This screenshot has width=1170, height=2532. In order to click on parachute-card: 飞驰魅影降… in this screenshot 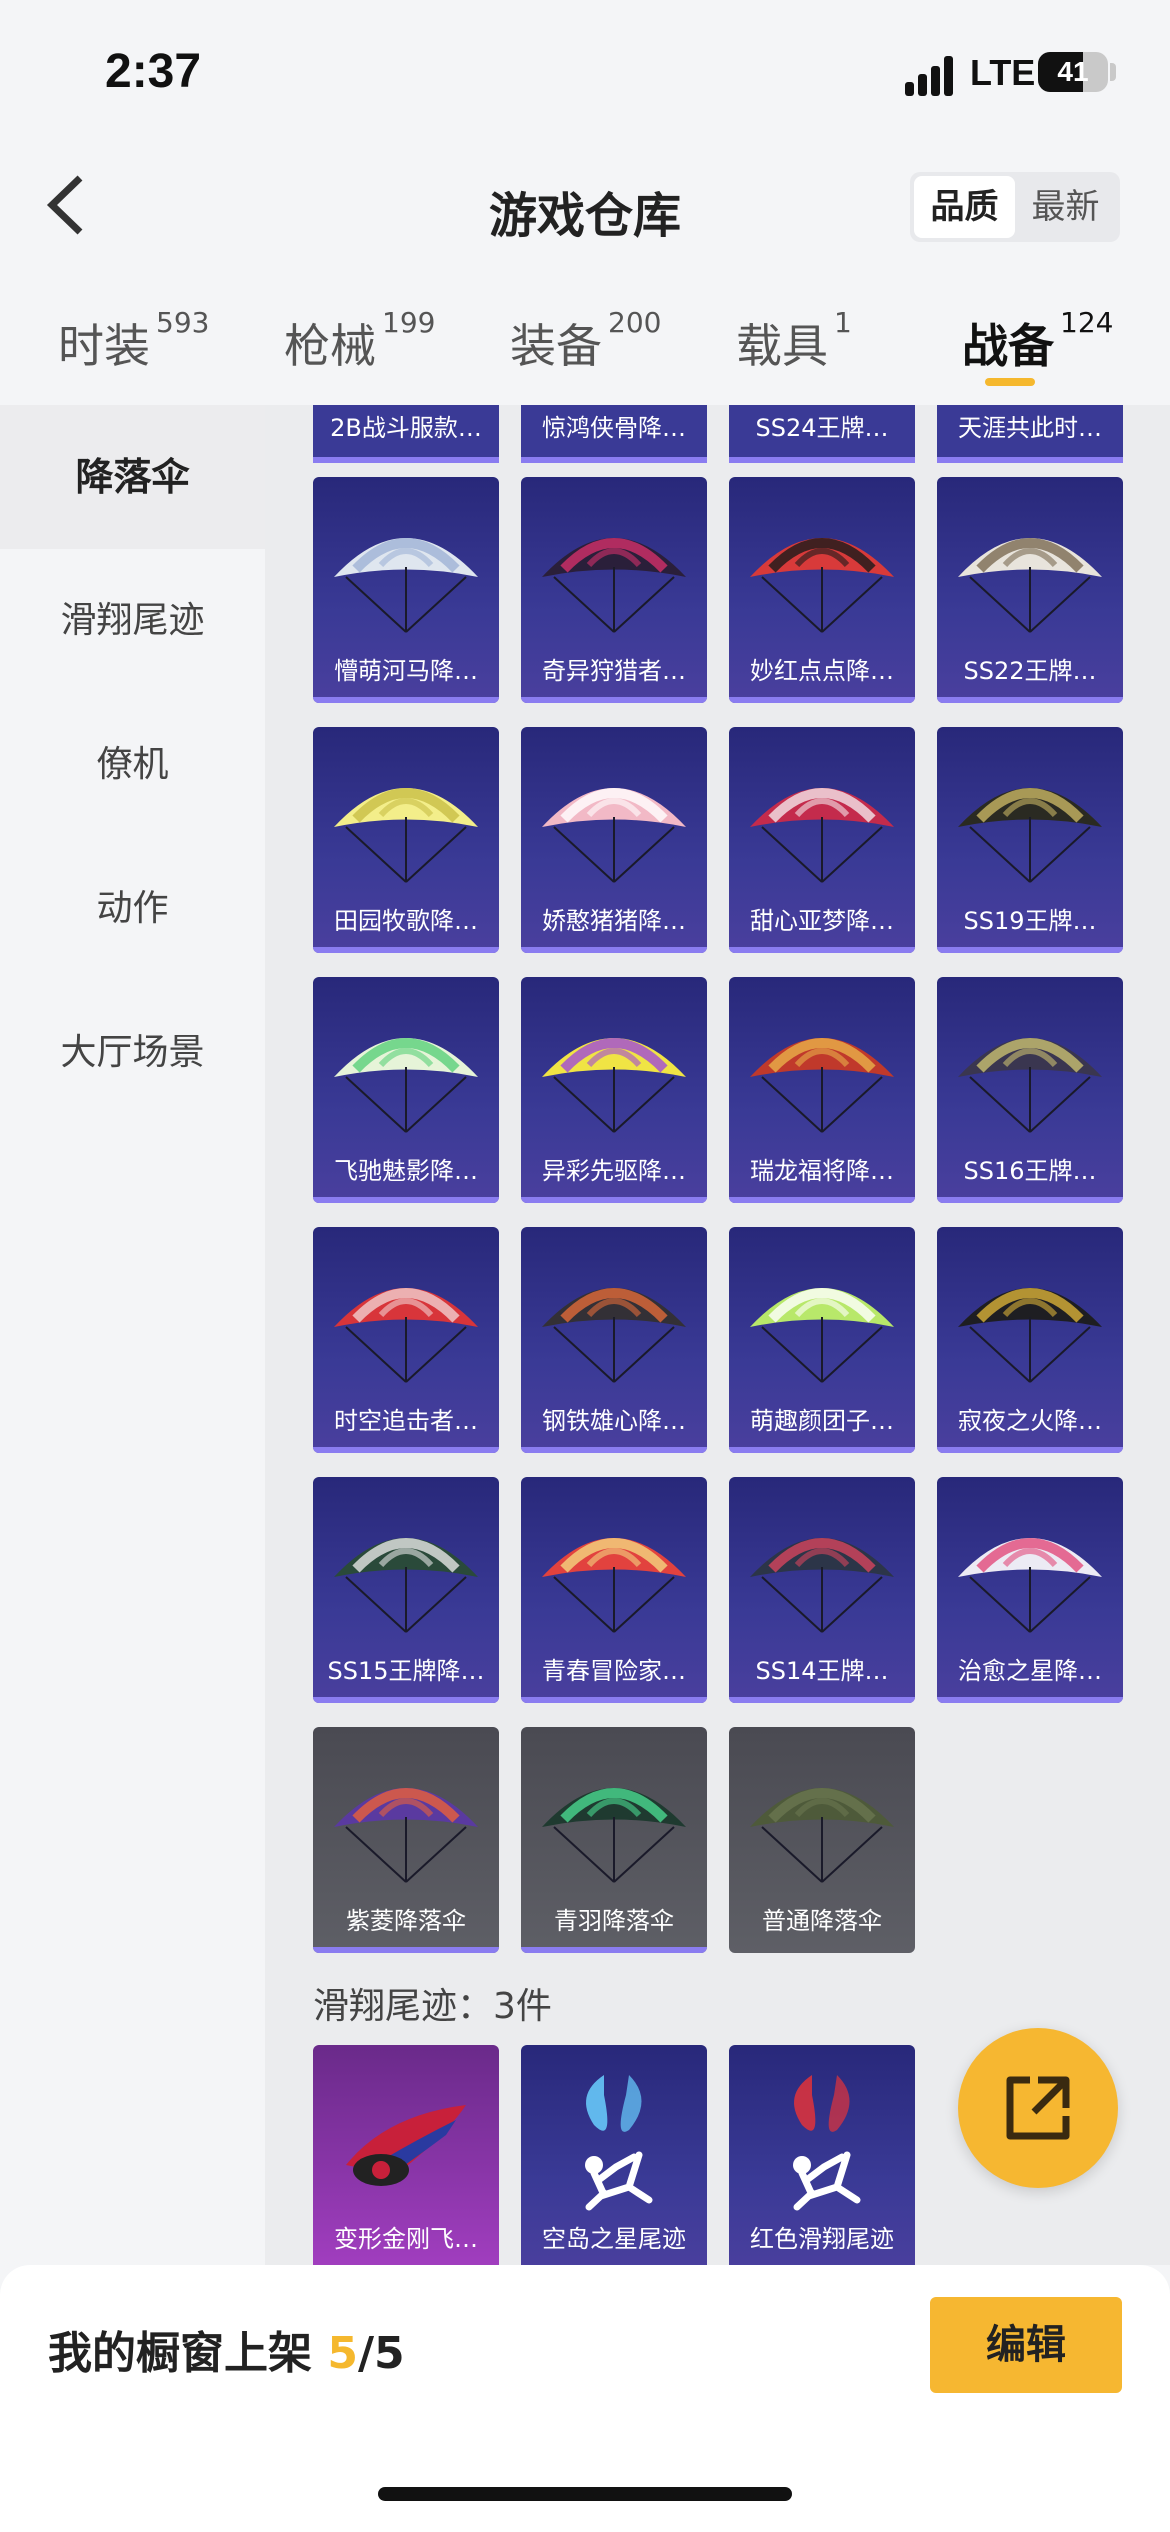, I will do `click(406, 1090)`.